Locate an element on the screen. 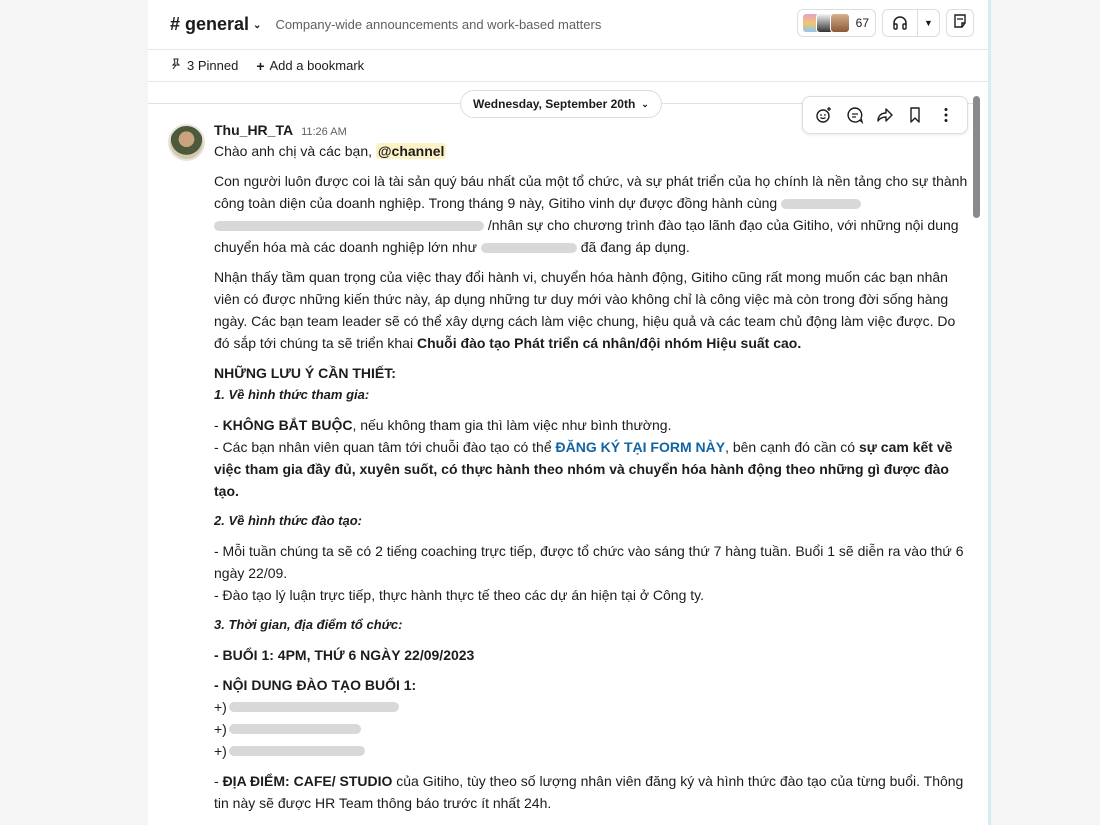 This screenshot has width=1100, height=825. section-1-title: 1. Về hình thức tham gia: is located at coordinates (292, 394).